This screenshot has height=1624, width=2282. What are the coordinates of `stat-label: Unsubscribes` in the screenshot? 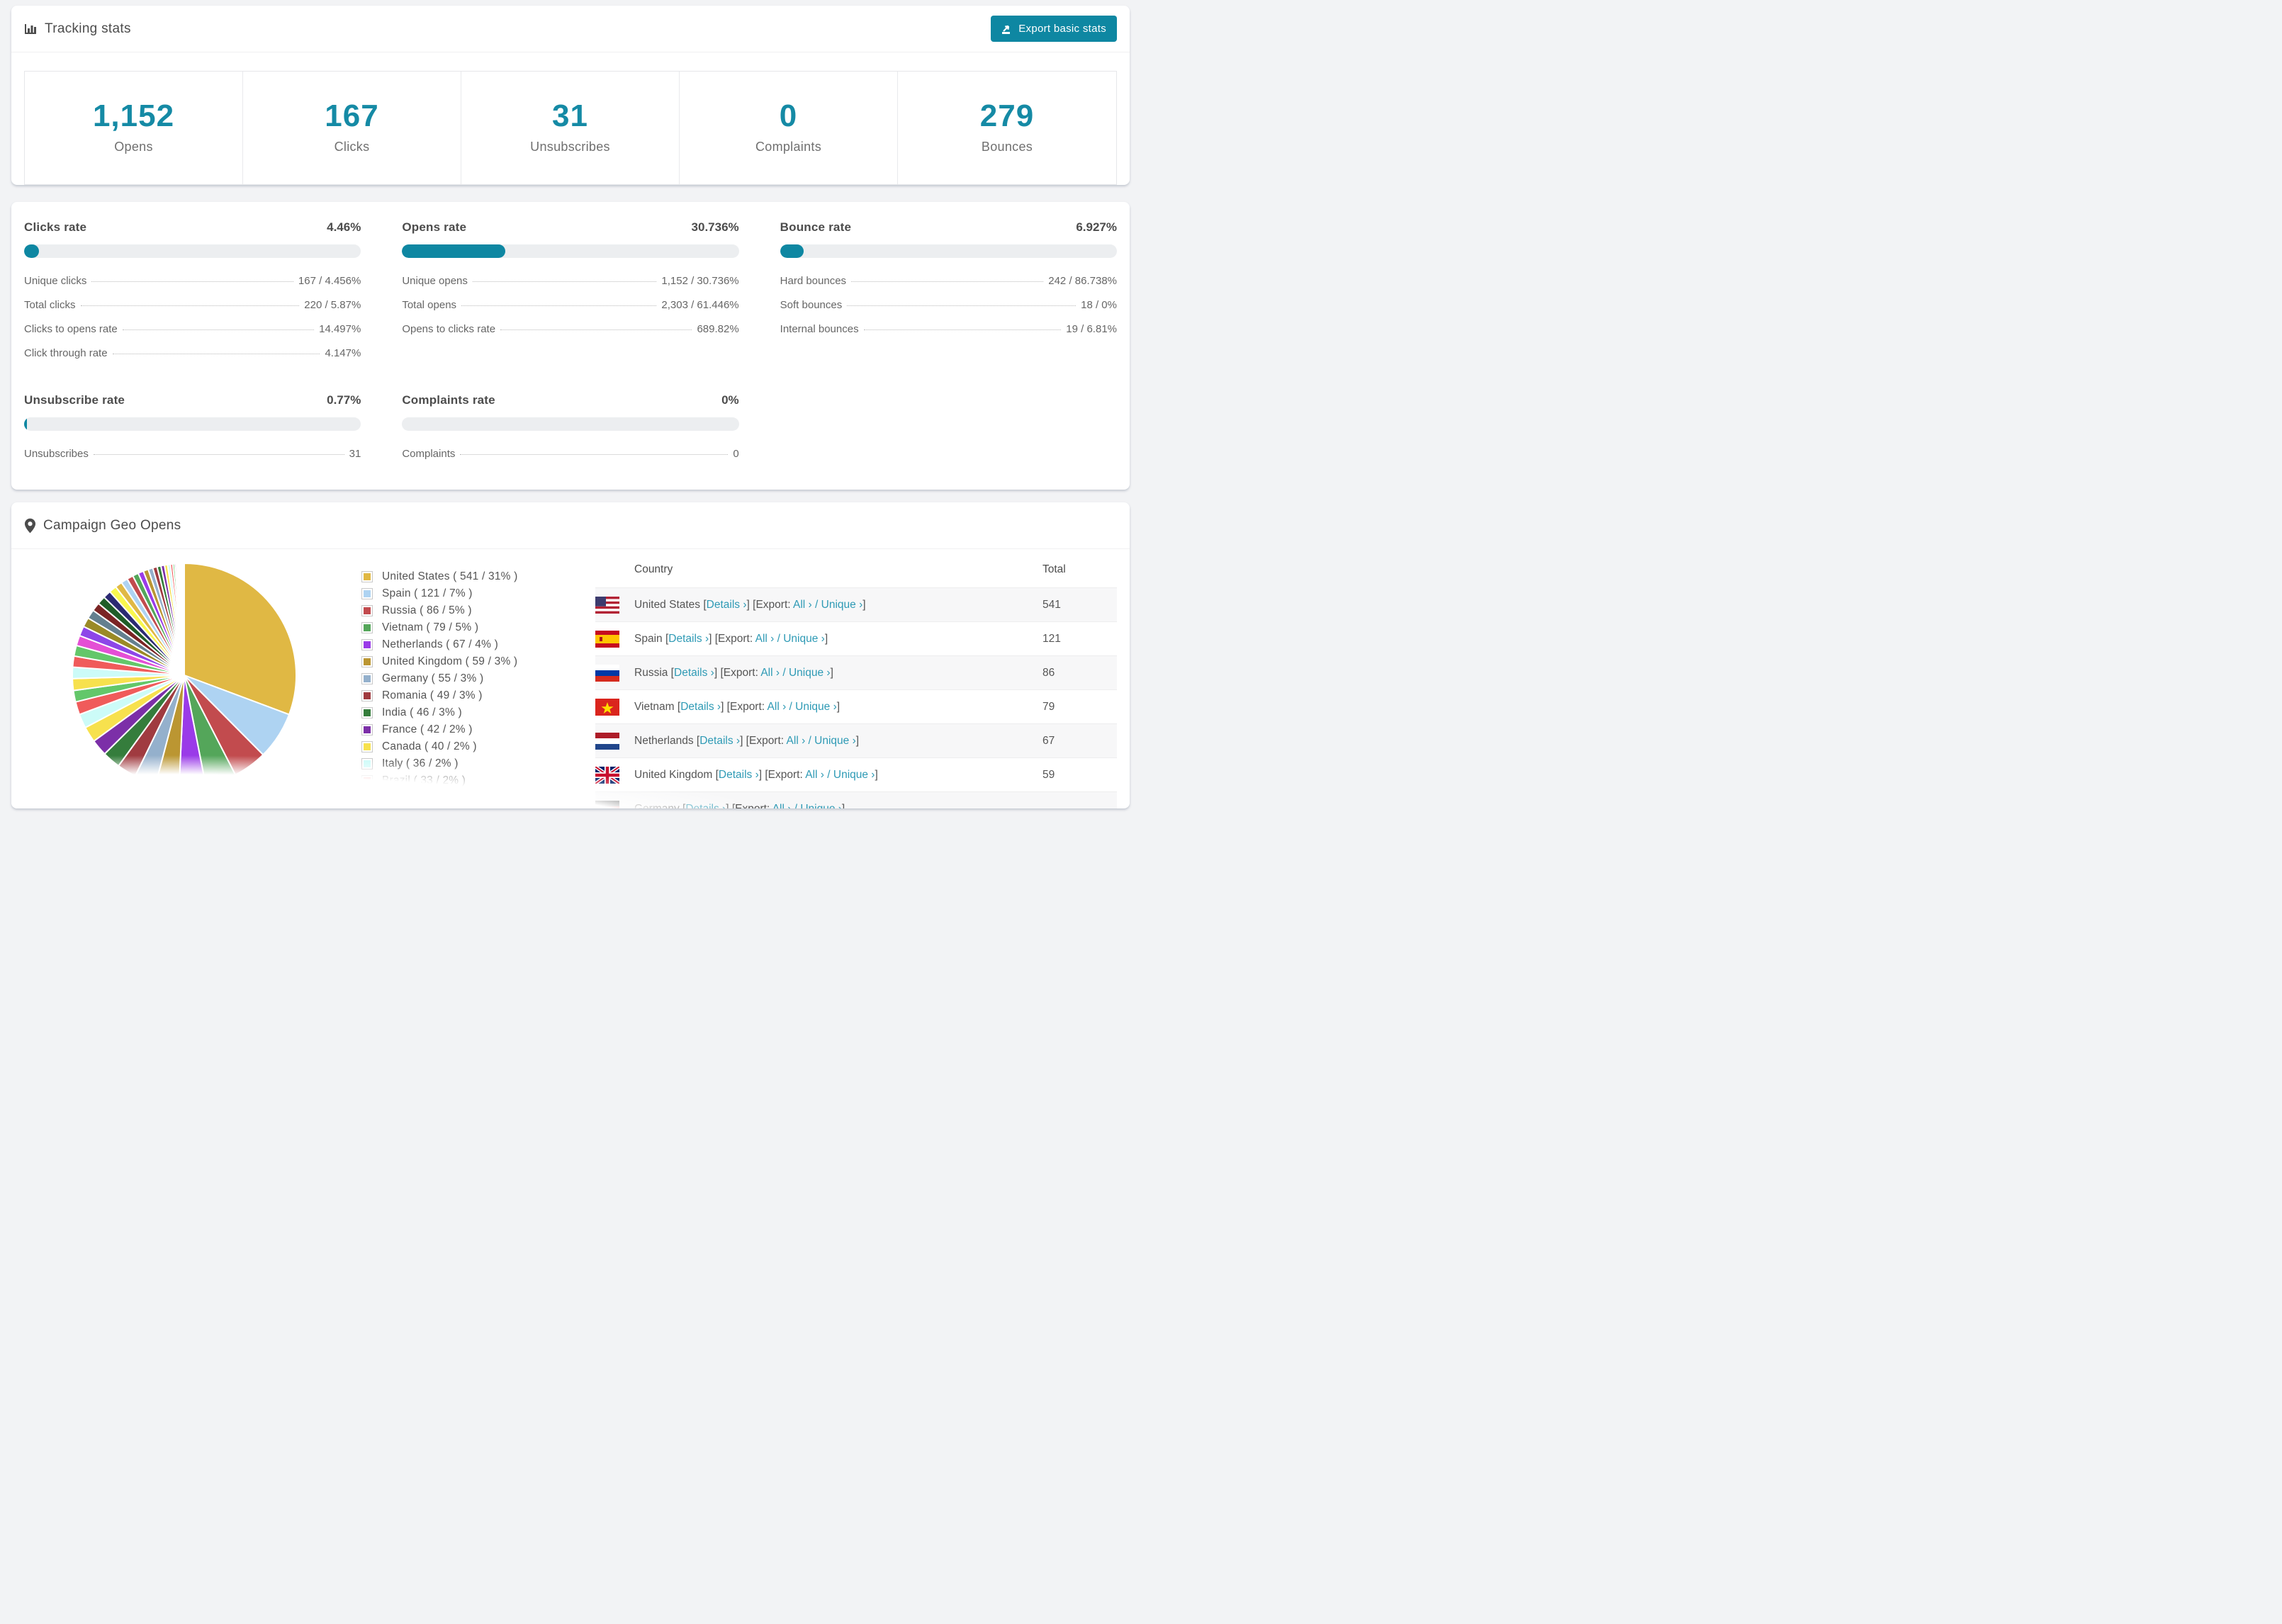 It's located at (570, 147).